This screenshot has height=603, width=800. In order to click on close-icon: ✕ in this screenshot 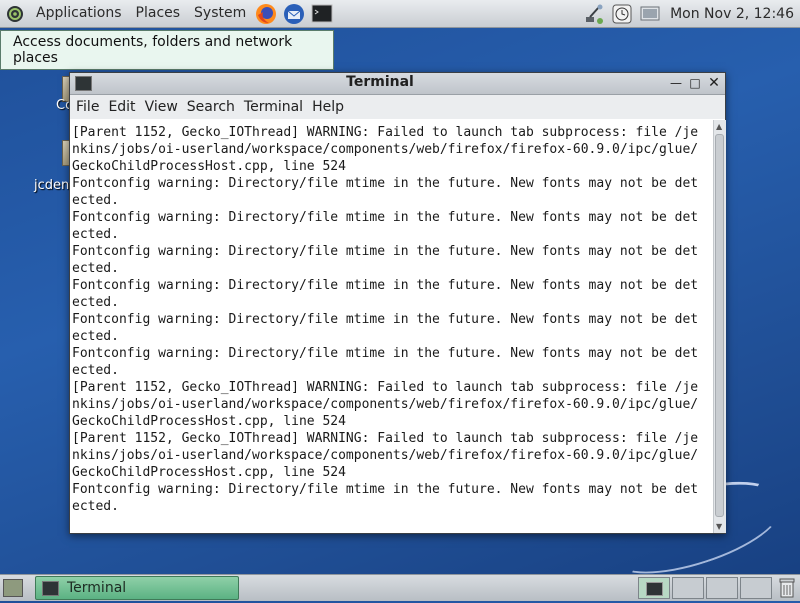, I will do `click(714, 83)`.